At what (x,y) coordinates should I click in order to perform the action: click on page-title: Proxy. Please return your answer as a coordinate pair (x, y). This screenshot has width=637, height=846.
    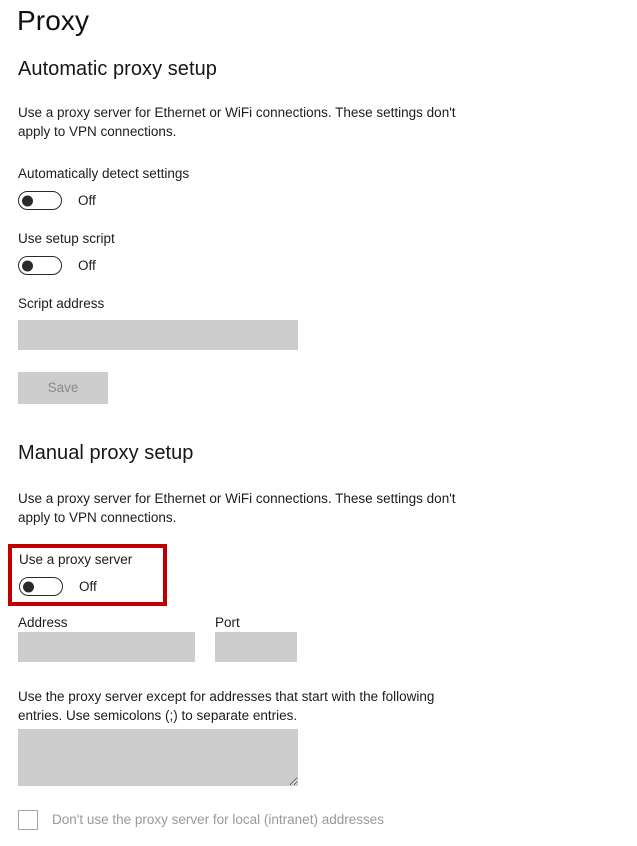
    Looking at the image, I should click on (53, 20).